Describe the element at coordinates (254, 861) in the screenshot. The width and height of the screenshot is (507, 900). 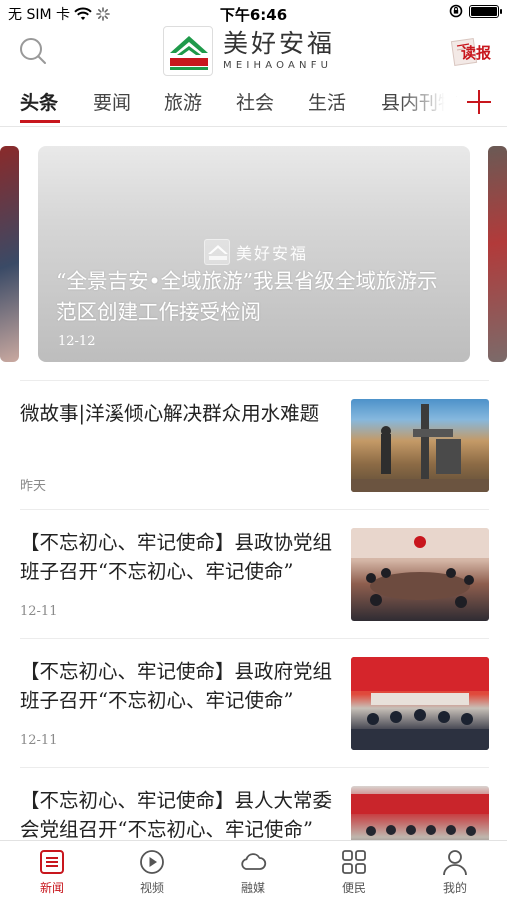
I see `cloud-icon` at that location.